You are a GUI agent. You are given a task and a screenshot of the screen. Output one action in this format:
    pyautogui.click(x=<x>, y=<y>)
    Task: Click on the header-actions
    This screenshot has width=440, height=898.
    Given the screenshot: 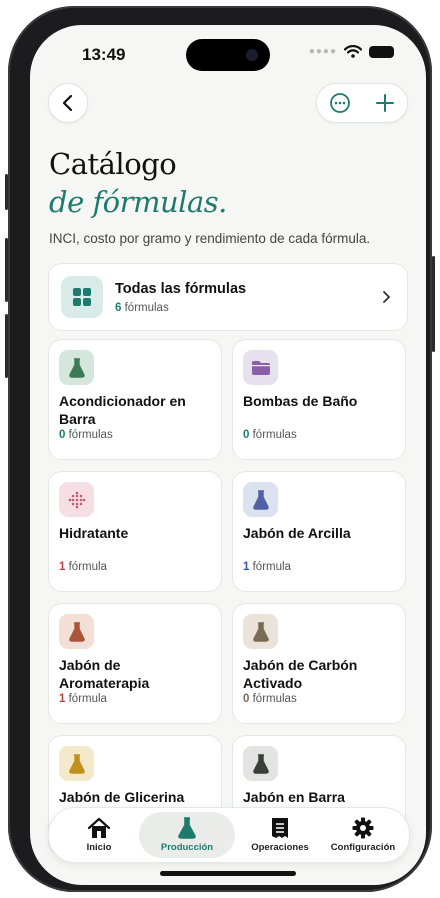 What is the action you would take?
    pyautogui.click(x=362, y=103)
    